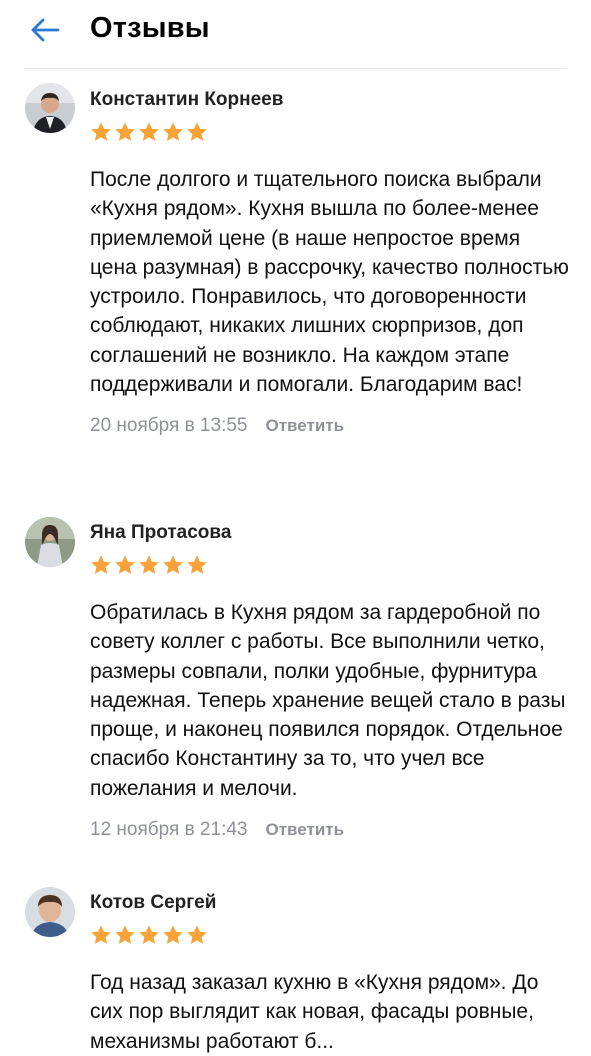 The width and height of the screenshot is (591, 1056). Describe the element at coordinates (150, 28) in the screenshot. I see `page-title: Отзывы` at that location.